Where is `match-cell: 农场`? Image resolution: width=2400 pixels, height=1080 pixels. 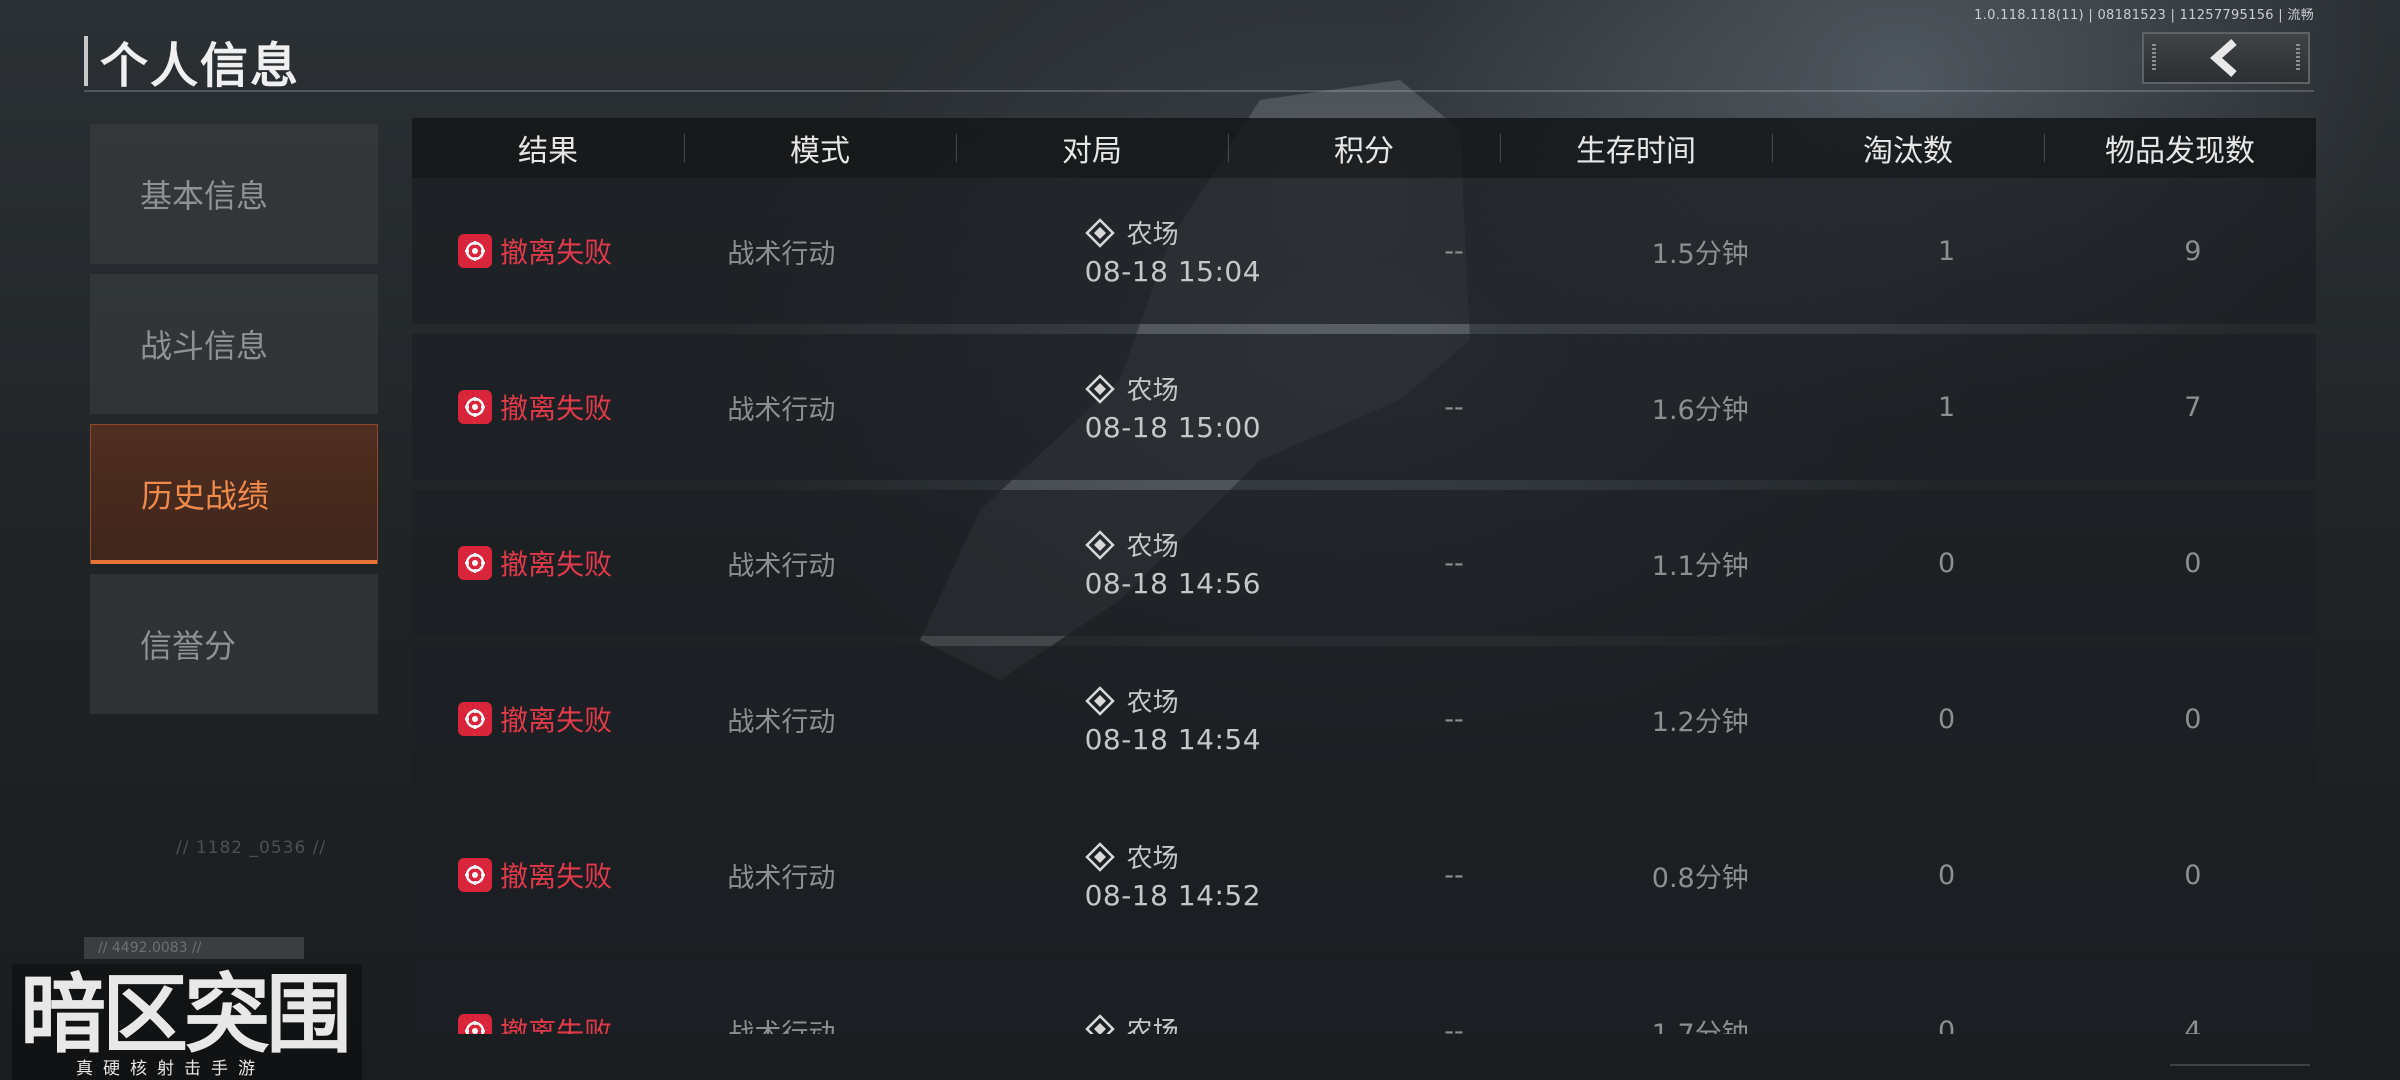
match-cell: 农场 is located at coordinates (1118, 1023).